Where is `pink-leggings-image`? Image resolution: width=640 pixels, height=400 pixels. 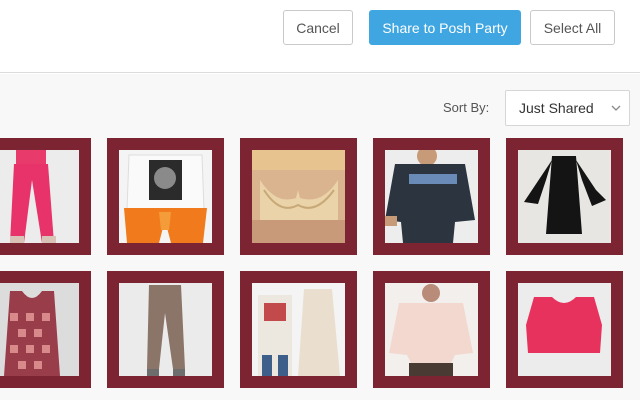 pink-leggings-image is located at coordinates (39, 196).